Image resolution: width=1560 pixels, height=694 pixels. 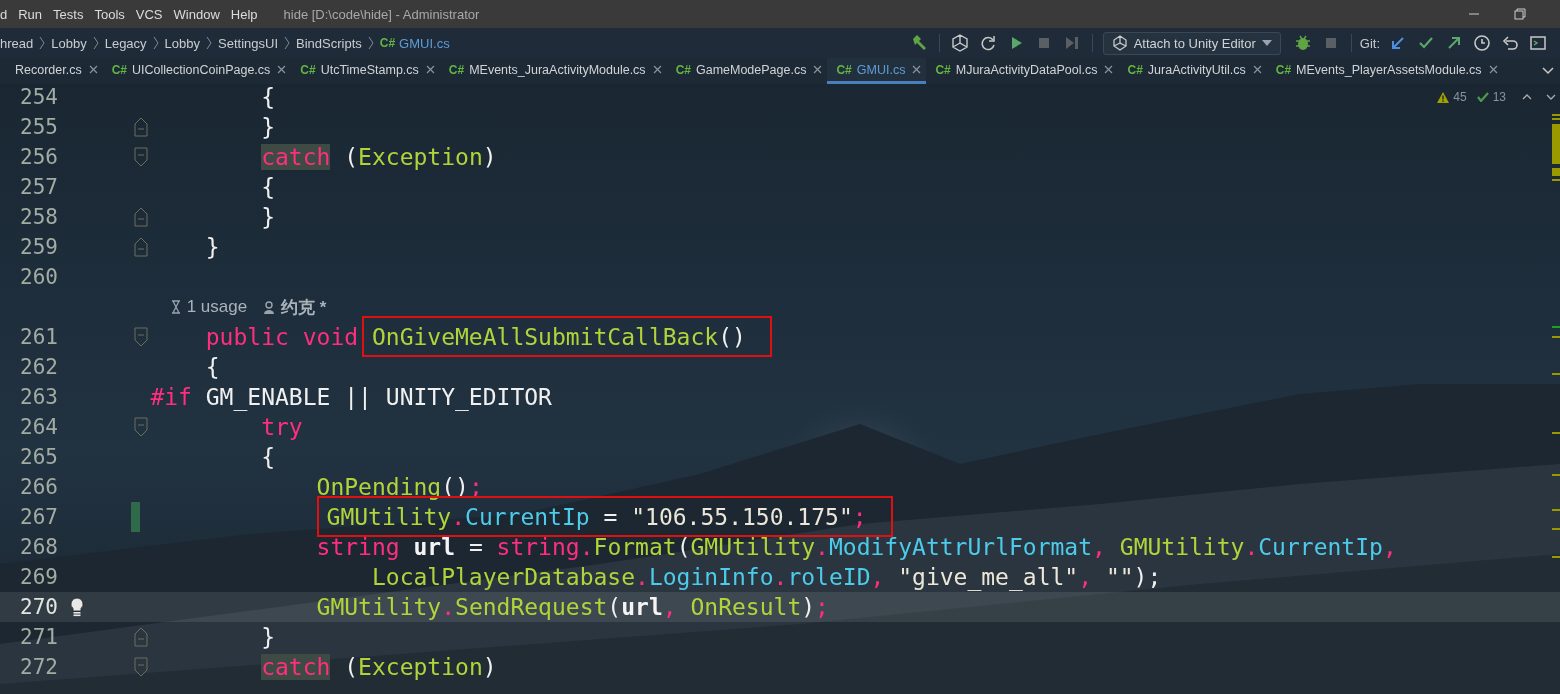 I want to click on line-number: 269, so click(x=38, y=577).